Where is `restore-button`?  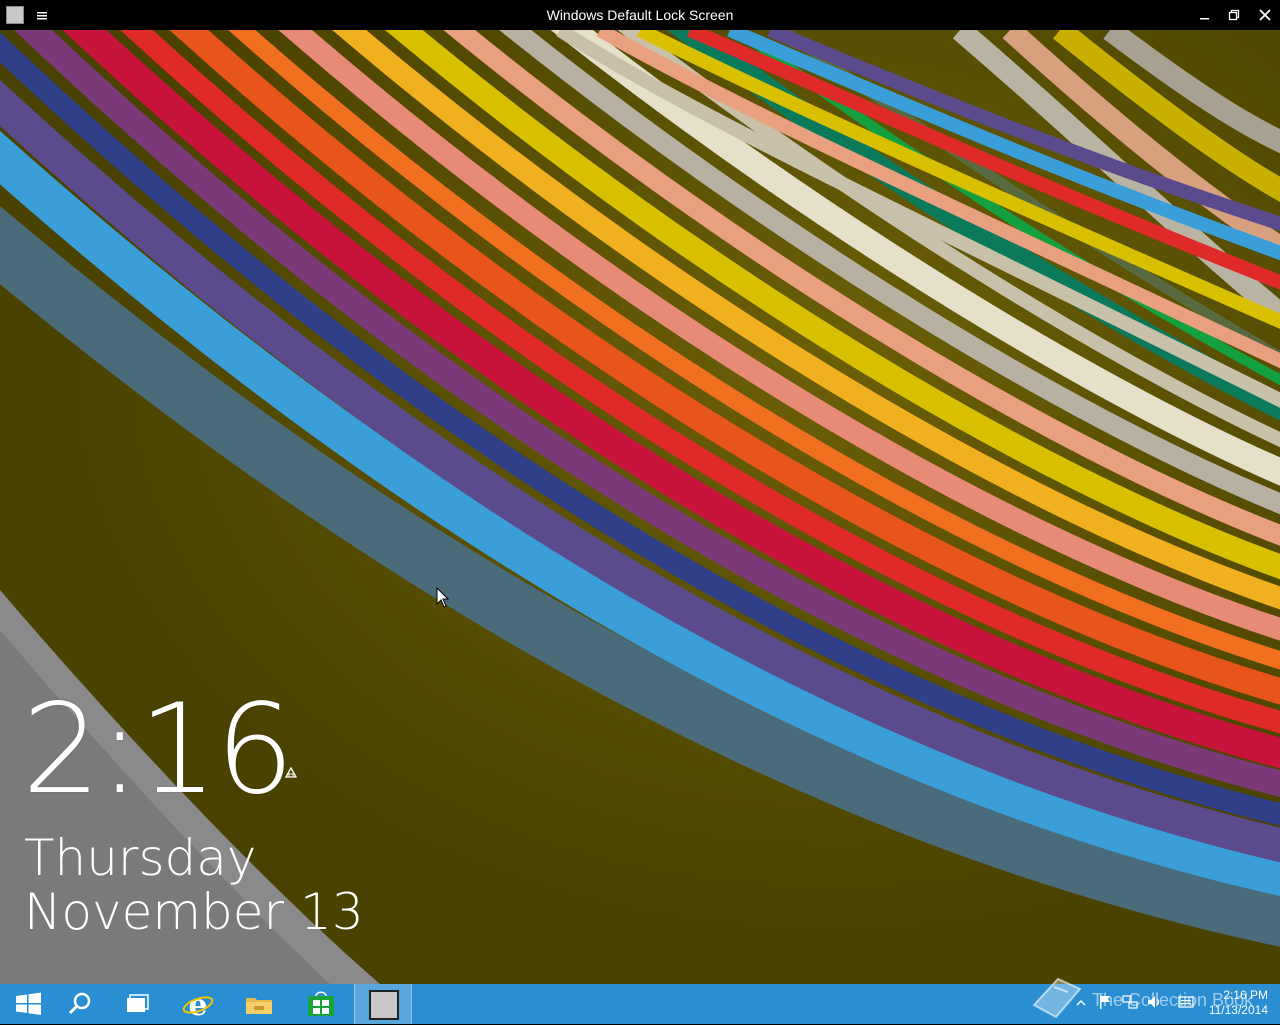 restore-button is located at coordinates (1234, 15).